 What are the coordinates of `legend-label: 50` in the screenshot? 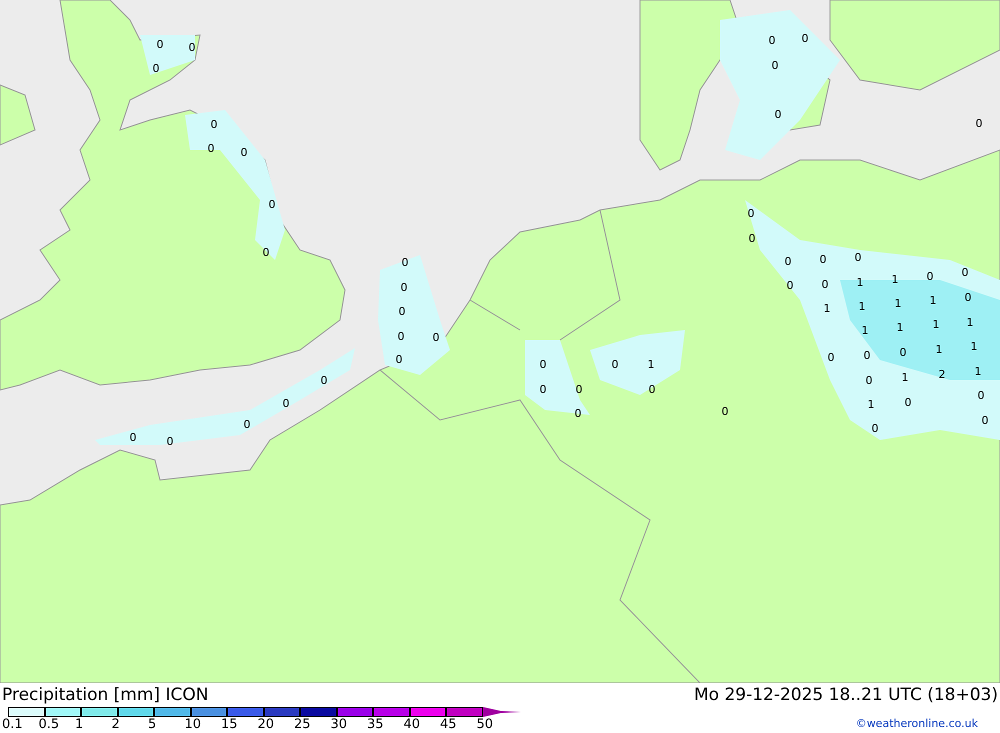 It's located at (485, 724).